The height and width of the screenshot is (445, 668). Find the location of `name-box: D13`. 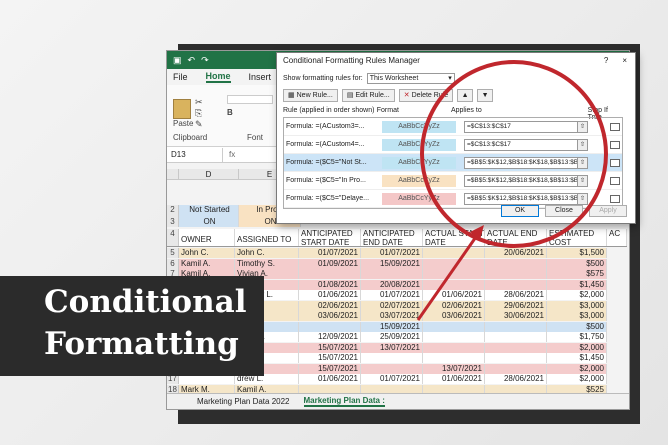

name-box: D13 is located at coordinates (195, 154).